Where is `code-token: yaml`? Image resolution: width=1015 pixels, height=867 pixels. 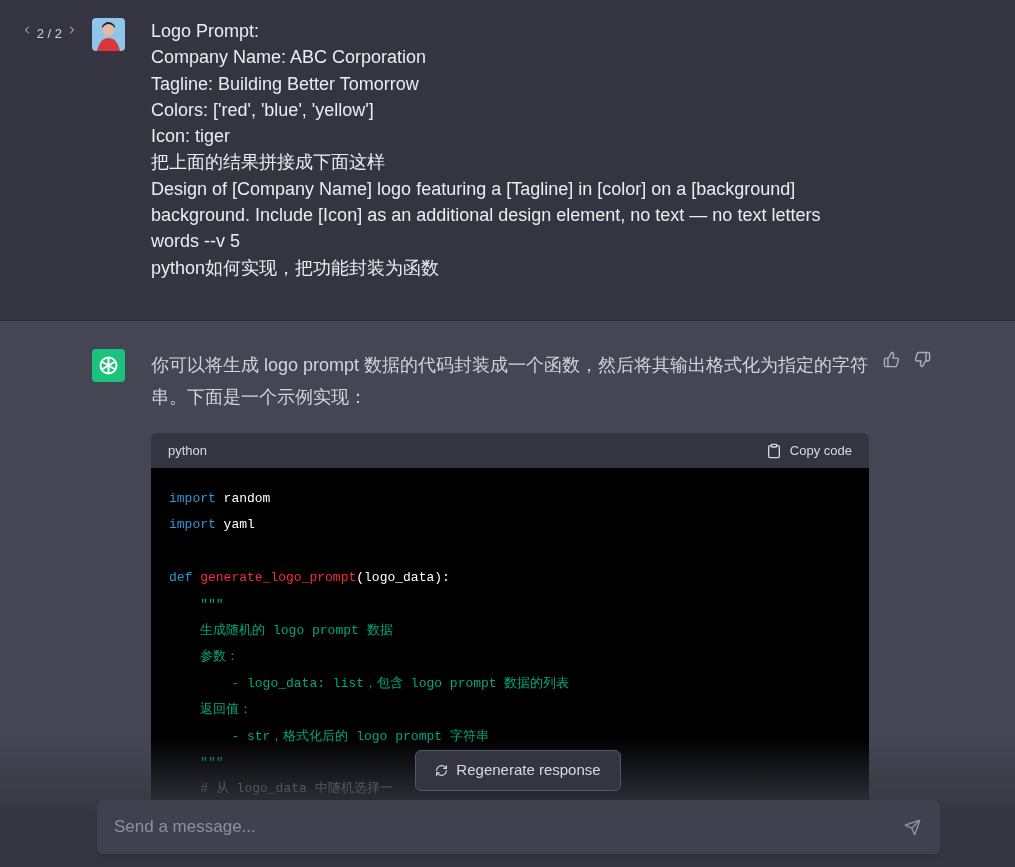
code-token: yaml is located at coordinates (238, 525).